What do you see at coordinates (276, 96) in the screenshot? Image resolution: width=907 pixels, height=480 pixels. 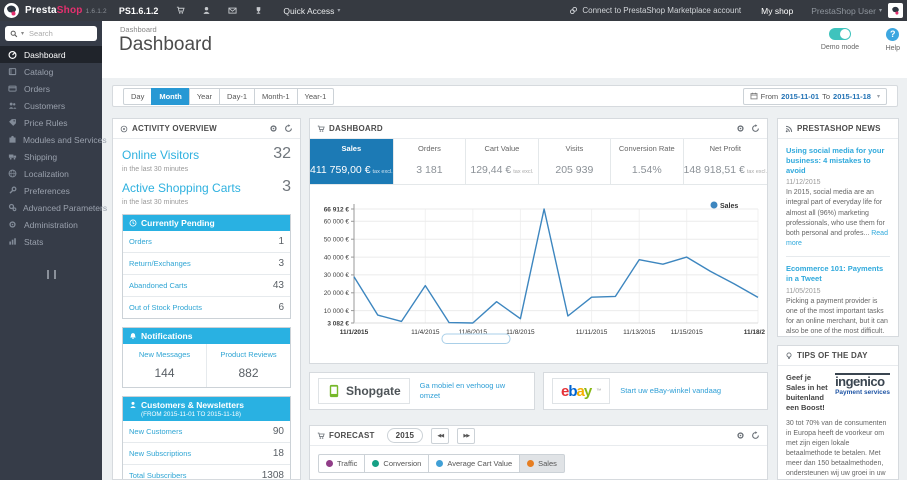 I see `period-button-month-1: Month-1` at bounding box center [276, 96].